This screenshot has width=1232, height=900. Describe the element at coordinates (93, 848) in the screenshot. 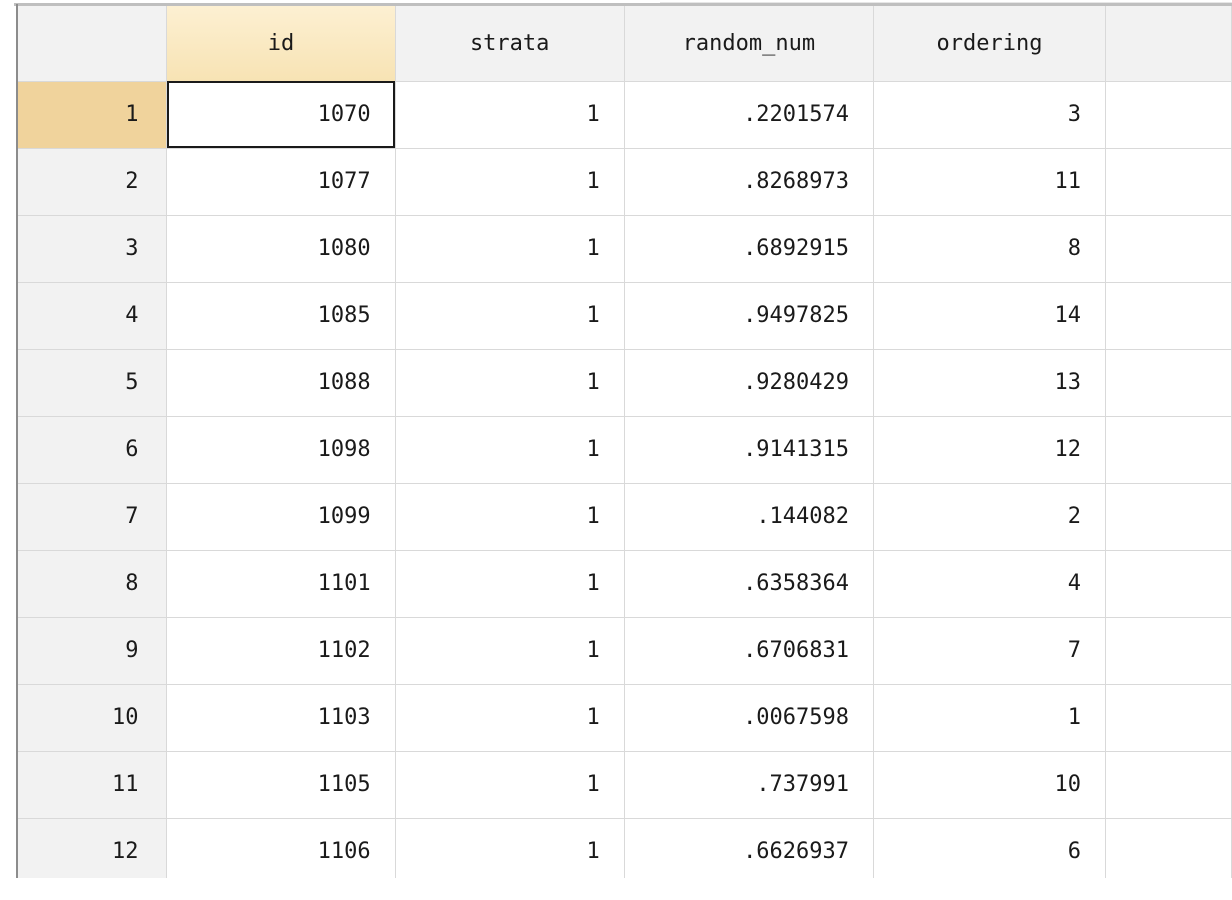

I see `row-number: 12` at that location.